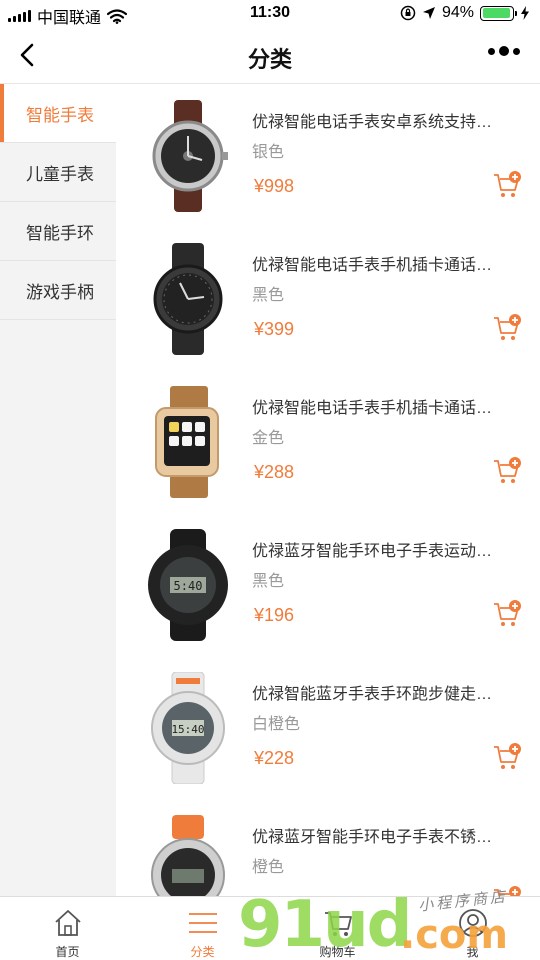 This screenshot has height=960, width=540. Describe the element at coordinates (408, 13) in the screenshot. I see `orientation-lock-icon` at that location.